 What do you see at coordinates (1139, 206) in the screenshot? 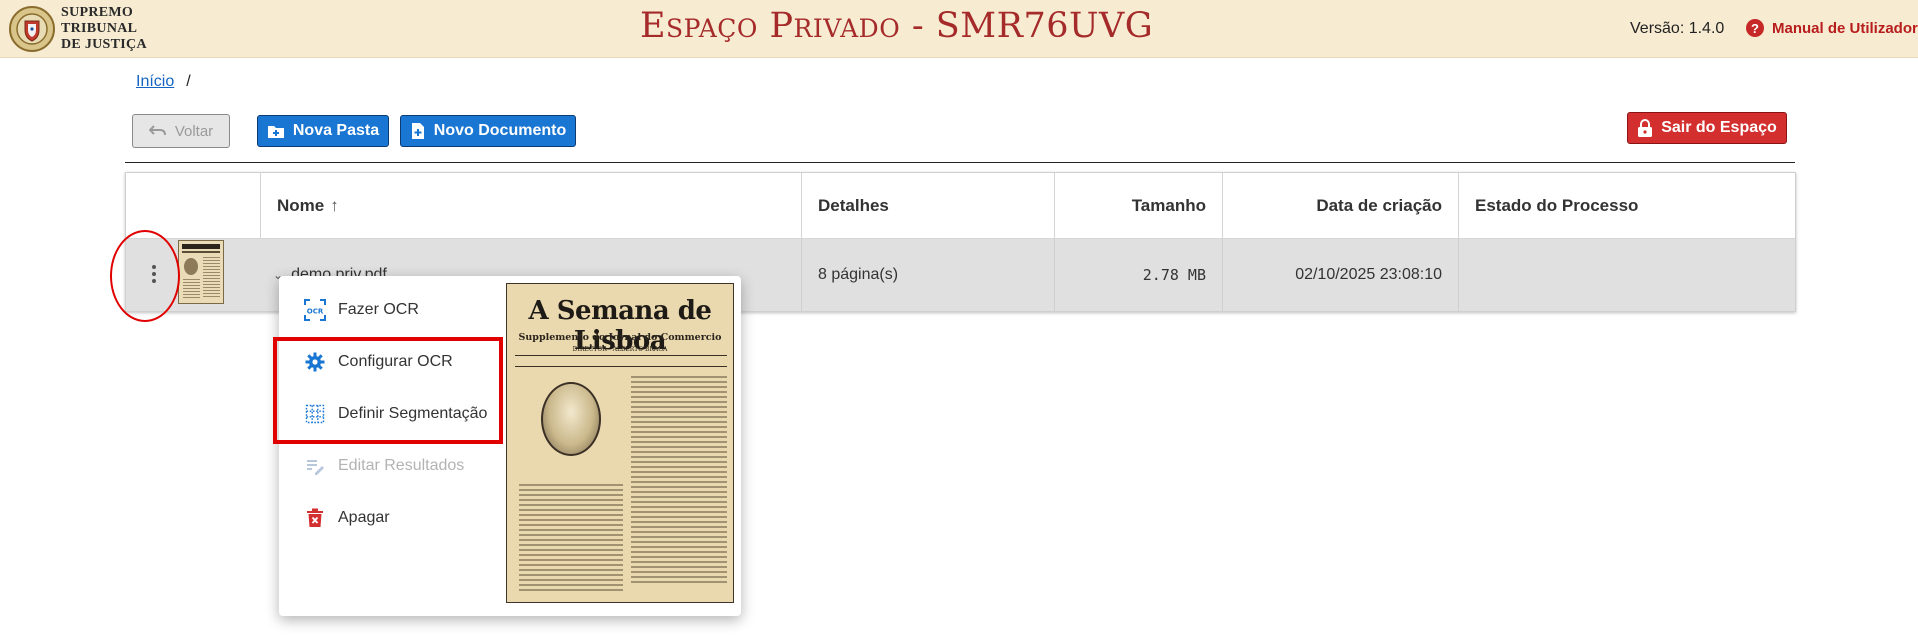
I see `column-header-size: Tamanho` at bounding box center [1139, 206].